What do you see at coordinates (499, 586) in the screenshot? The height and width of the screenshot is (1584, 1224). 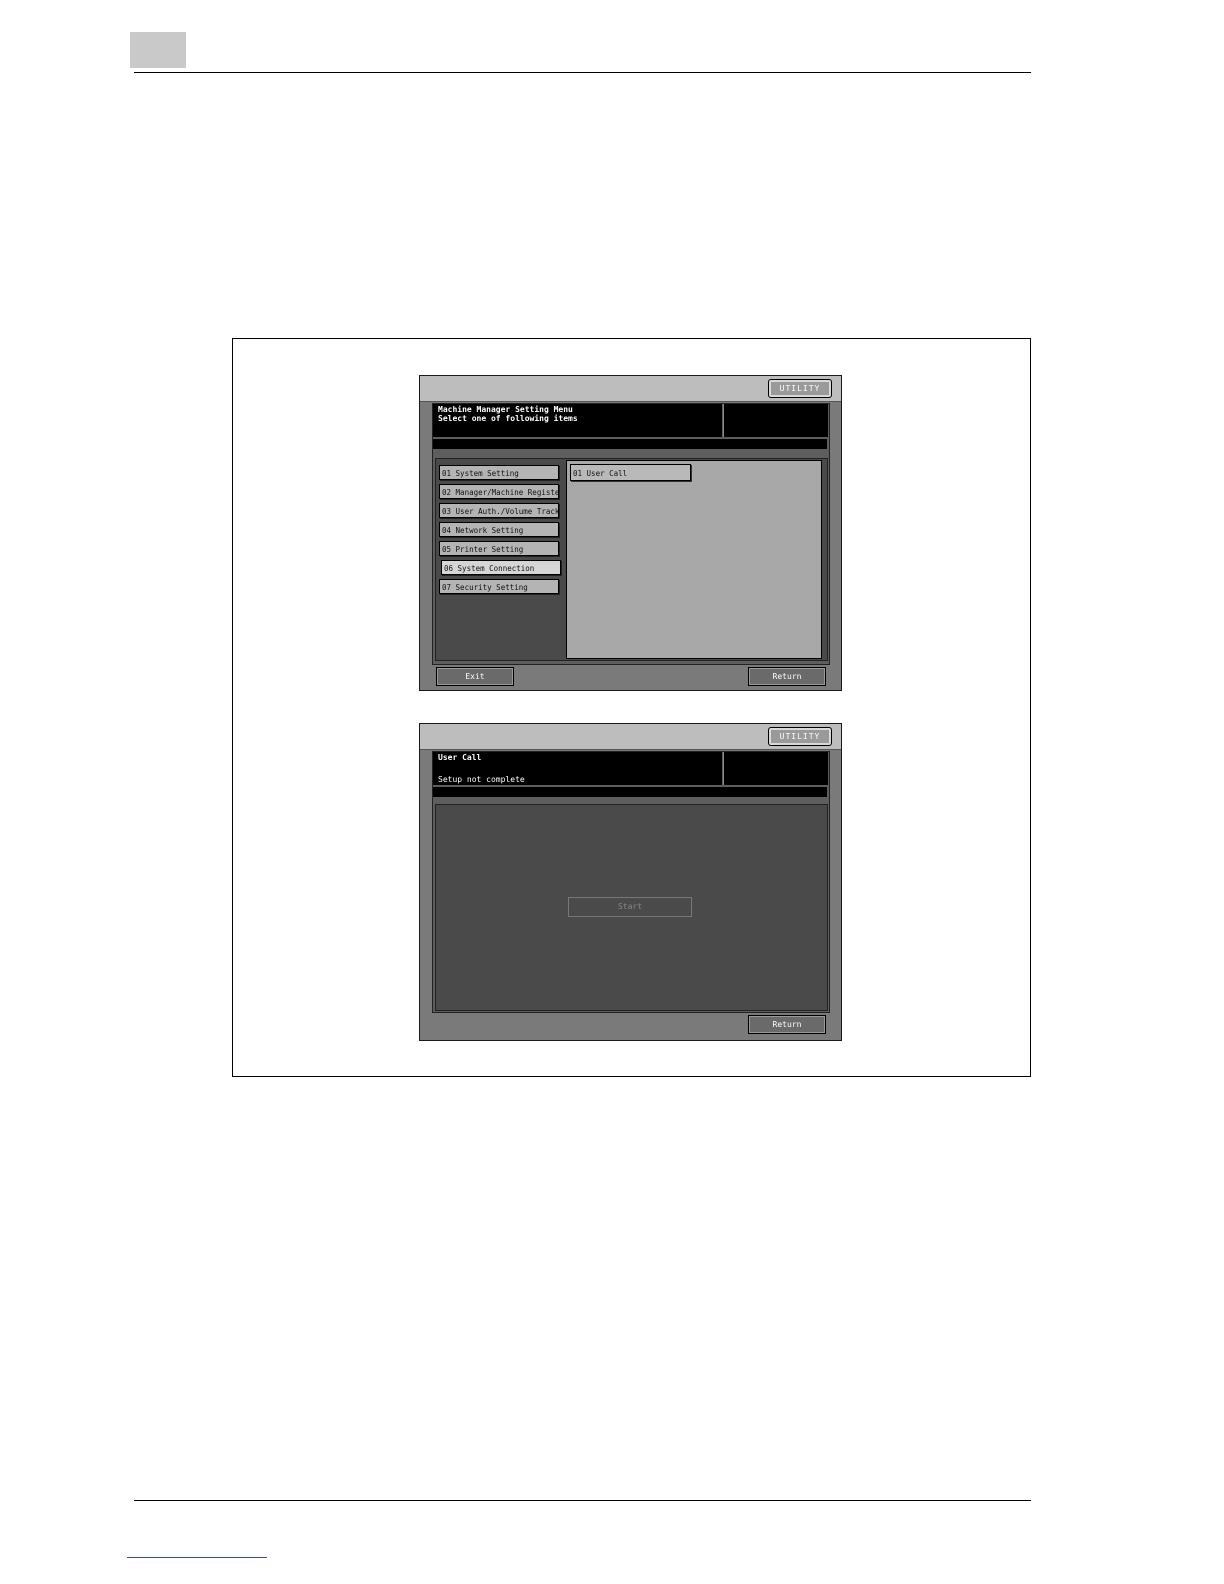 I see `menu-item-security-setting: 07 Security Setting` at bounding box center [499, 586].